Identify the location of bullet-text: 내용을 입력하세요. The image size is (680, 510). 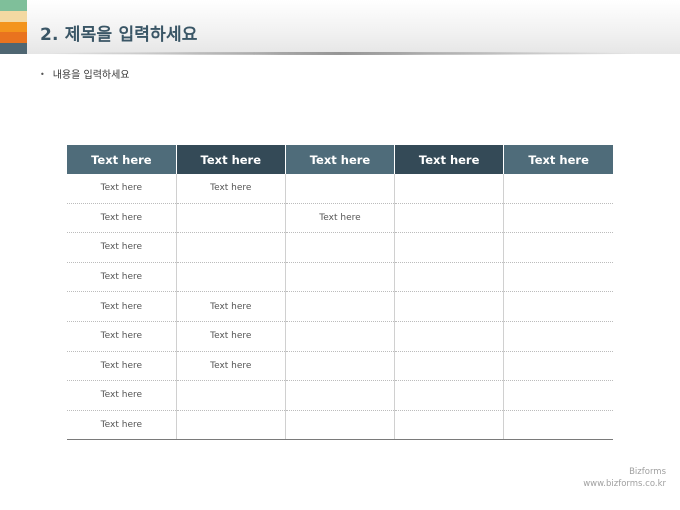
(91, 75).